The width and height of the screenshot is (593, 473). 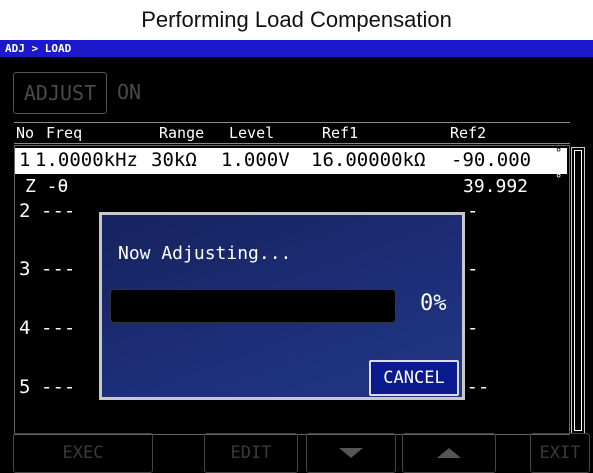 I want to click on scroll-down-button, so click(x=351, y=453).